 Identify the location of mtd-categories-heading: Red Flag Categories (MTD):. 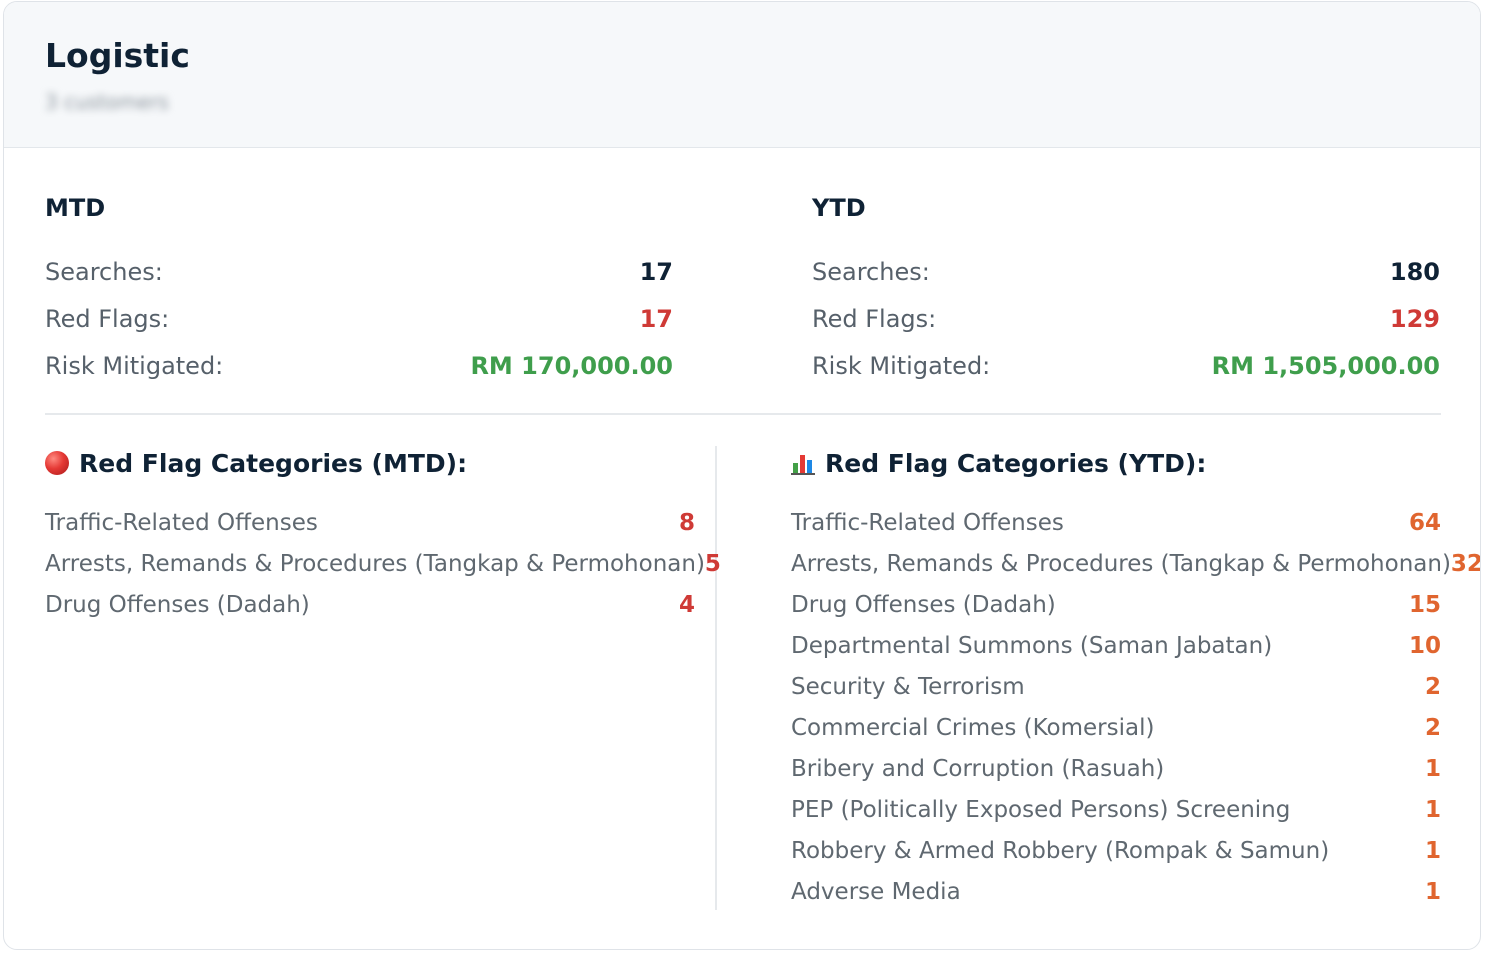
(370, 463).